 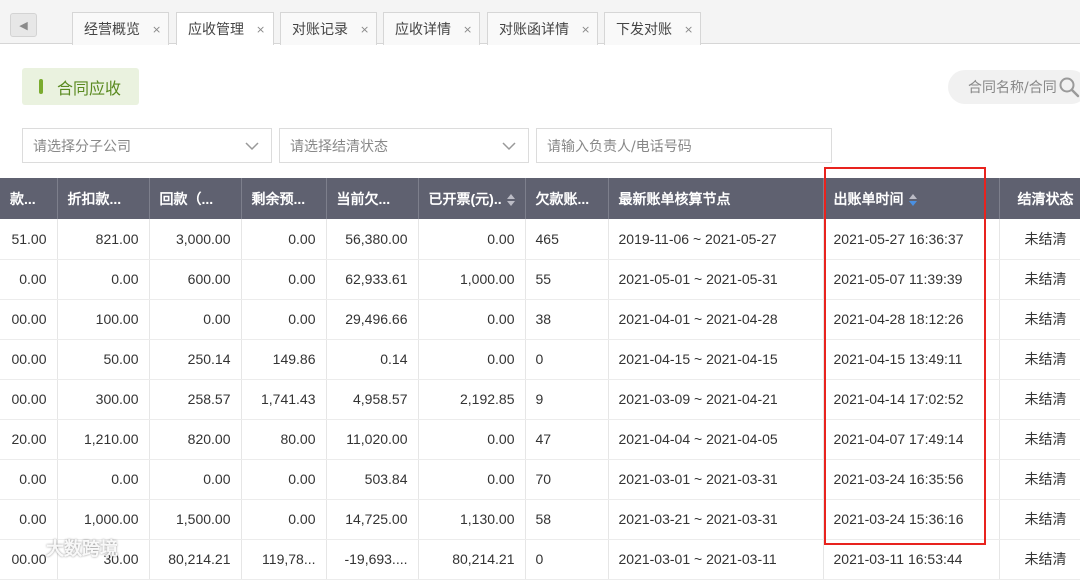 I want to click on double-left-arrow-icon: ◀, so click(x=23, y=25).